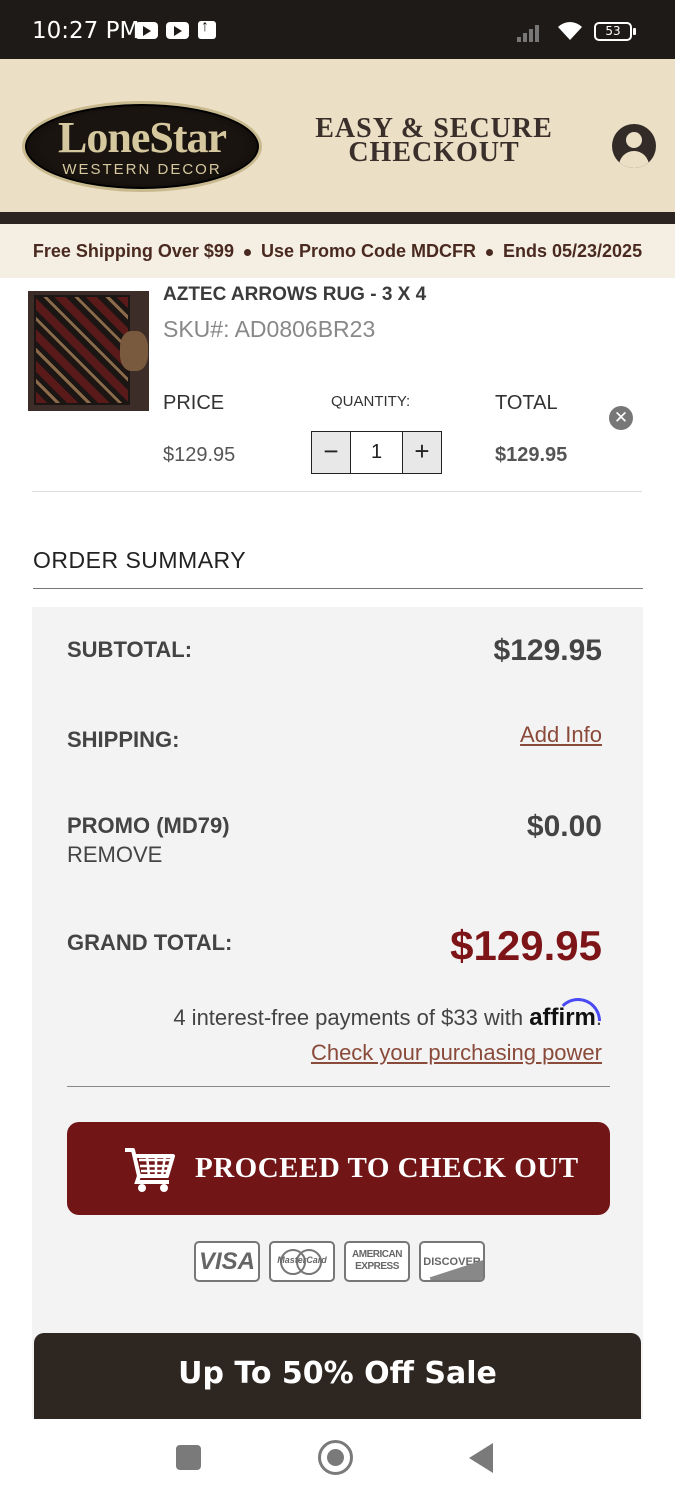 Image resolution: width=675 pixels, height=1500 pixels. I want to click on discover-card-icon: DISCOVER, so click(452, 1261).